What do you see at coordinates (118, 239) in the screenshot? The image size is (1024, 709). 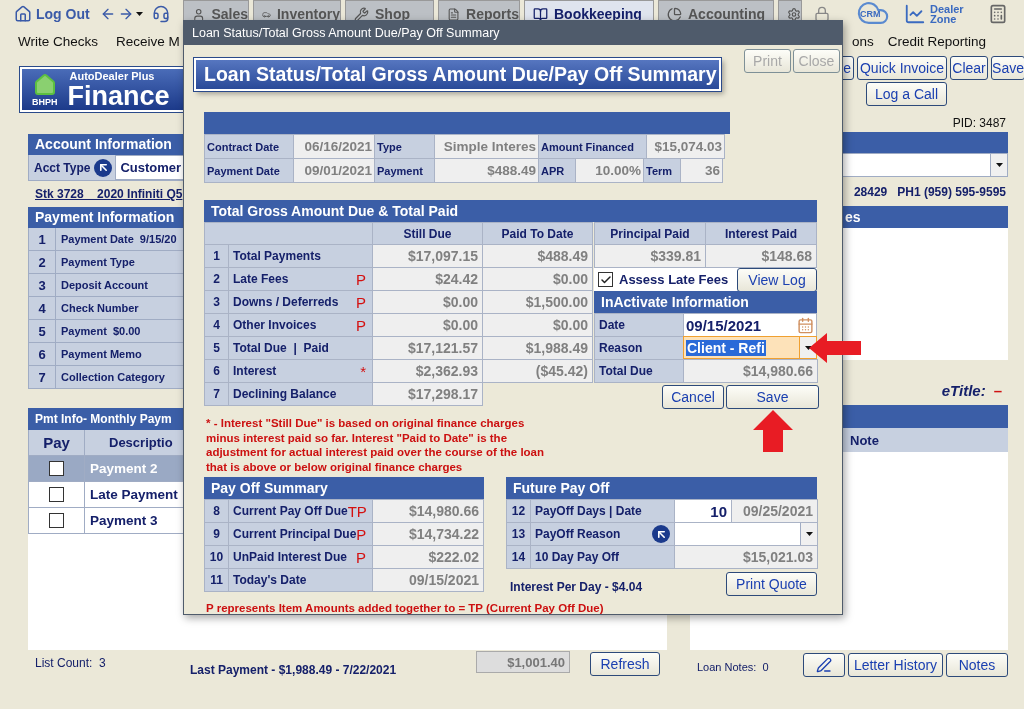 I see `field-label: Payment Date 9/15/20` at bounding box center [118, 239].